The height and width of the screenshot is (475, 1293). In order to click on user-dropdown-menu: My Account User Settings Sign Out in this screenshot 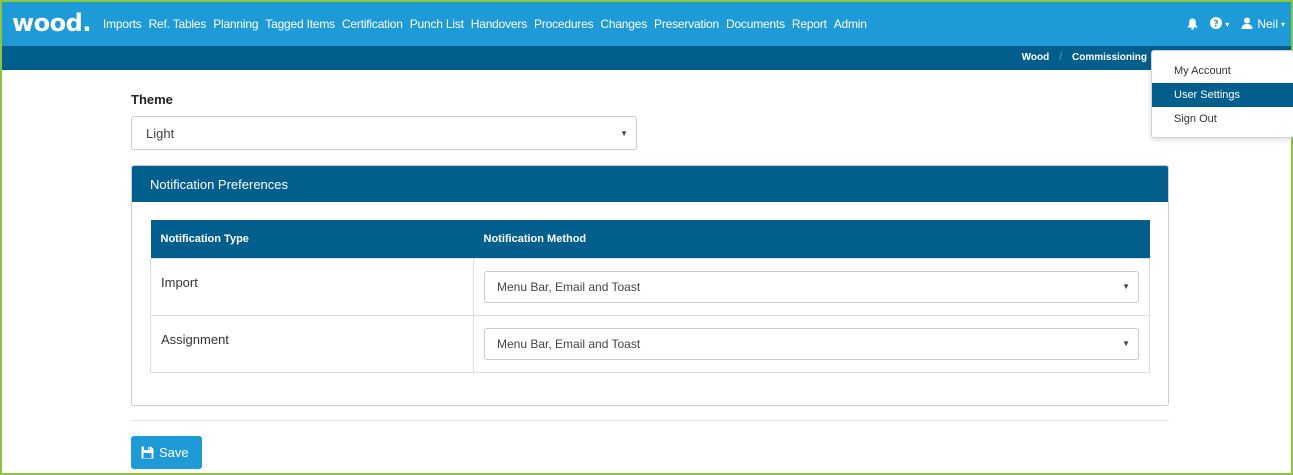, I will do `click(1222, 94)`.